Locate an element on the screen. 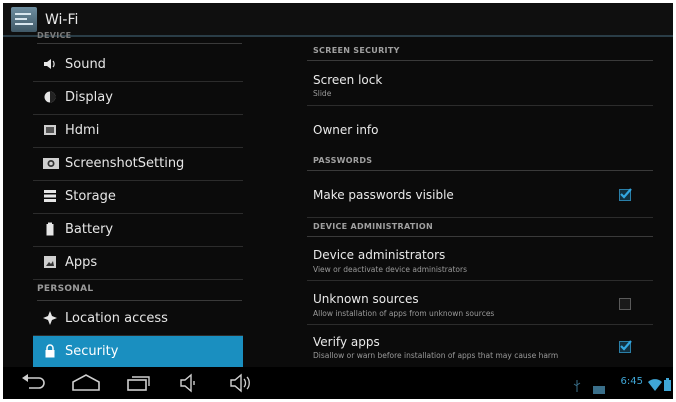 Image resolution: width=676 pixels, height=402 pixels. pref-summary: Slide is located at coordinates (322, 93).